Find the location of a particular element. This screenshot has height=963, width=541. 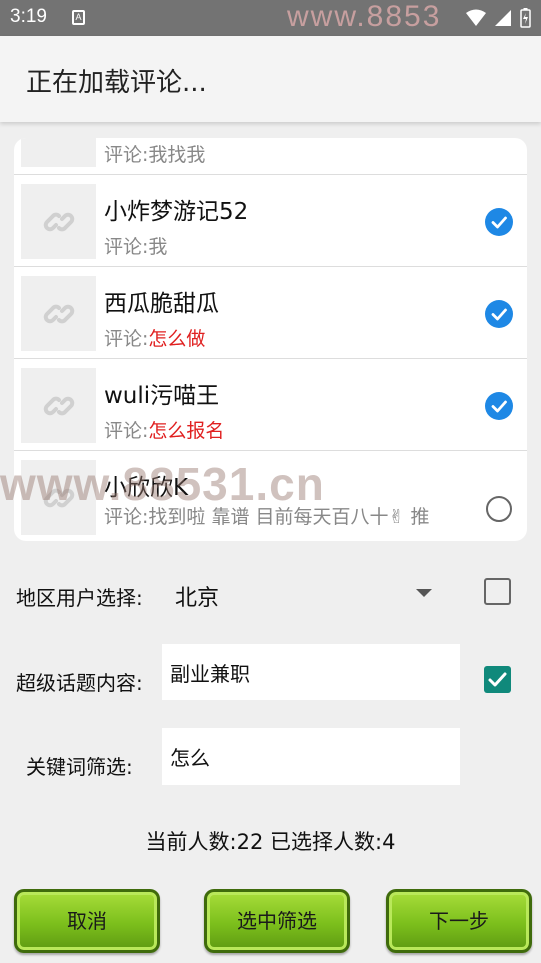

list-item: 西瓜脆甜瓜 评论:怎么做 is located at coordinates (270, 313).